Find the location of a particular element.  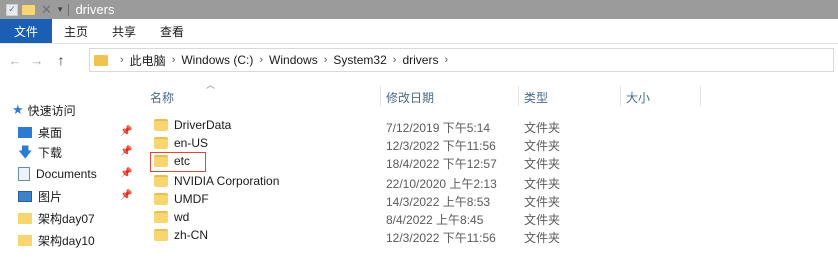

tab-file: 文件 is located at coordinates (26, 31).